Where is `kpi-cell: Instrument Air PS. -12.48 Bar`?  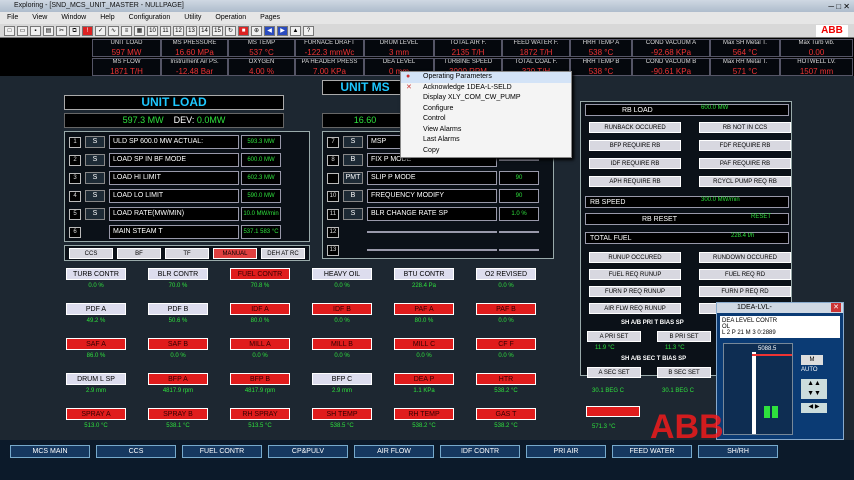
kpi-cell: Instrument Air PS. -12.48 Bar is located at coordinates (194, 67).